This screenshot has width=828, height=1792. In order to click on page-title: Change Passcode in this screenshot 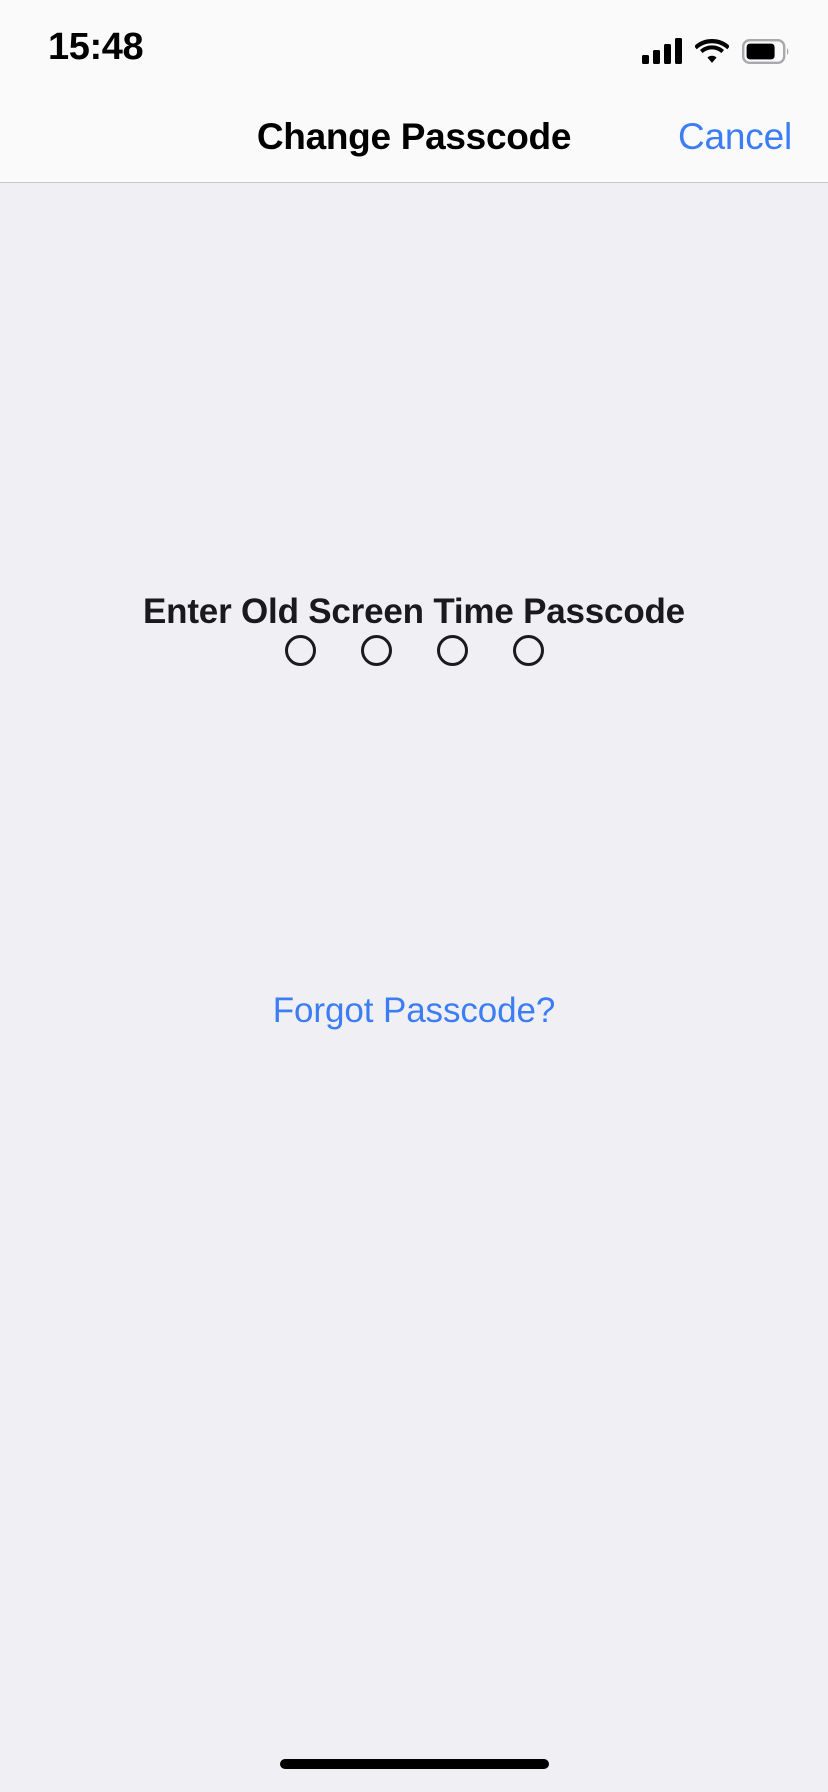, I will do `click(414, 136)`.